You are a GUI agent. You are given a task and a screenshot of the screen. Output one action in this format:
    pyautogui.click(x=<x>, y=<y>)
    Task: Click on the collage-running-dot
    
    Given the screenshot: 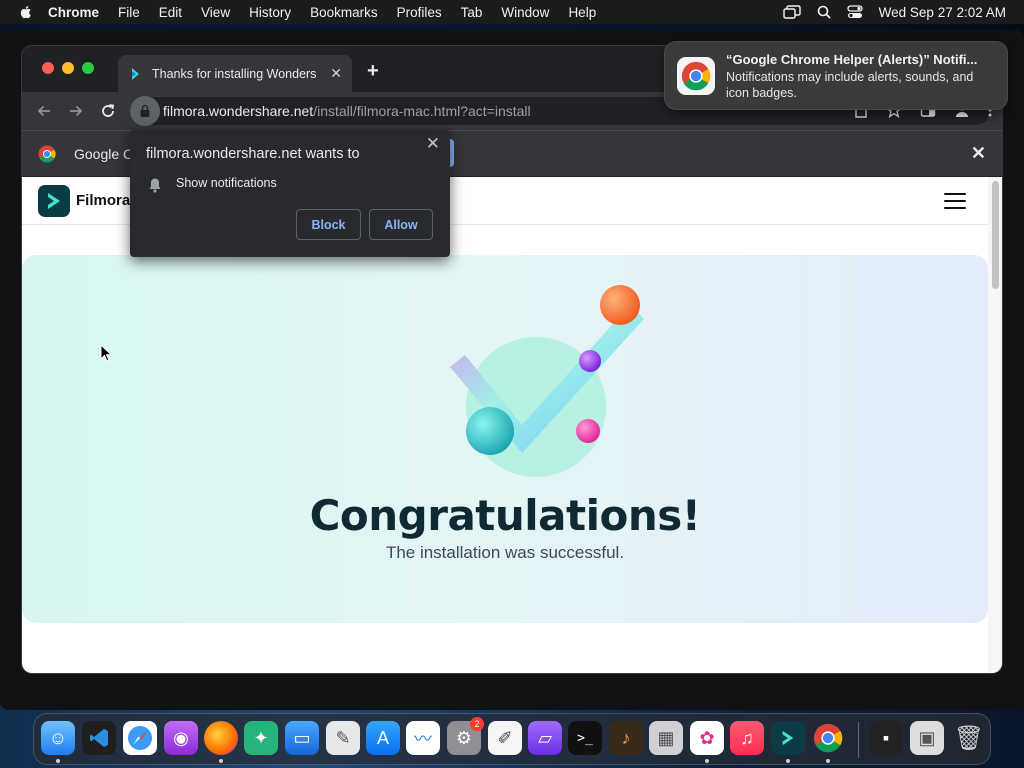 What is the action you would take?
    pyautogui.click(x=707, y=761)
    